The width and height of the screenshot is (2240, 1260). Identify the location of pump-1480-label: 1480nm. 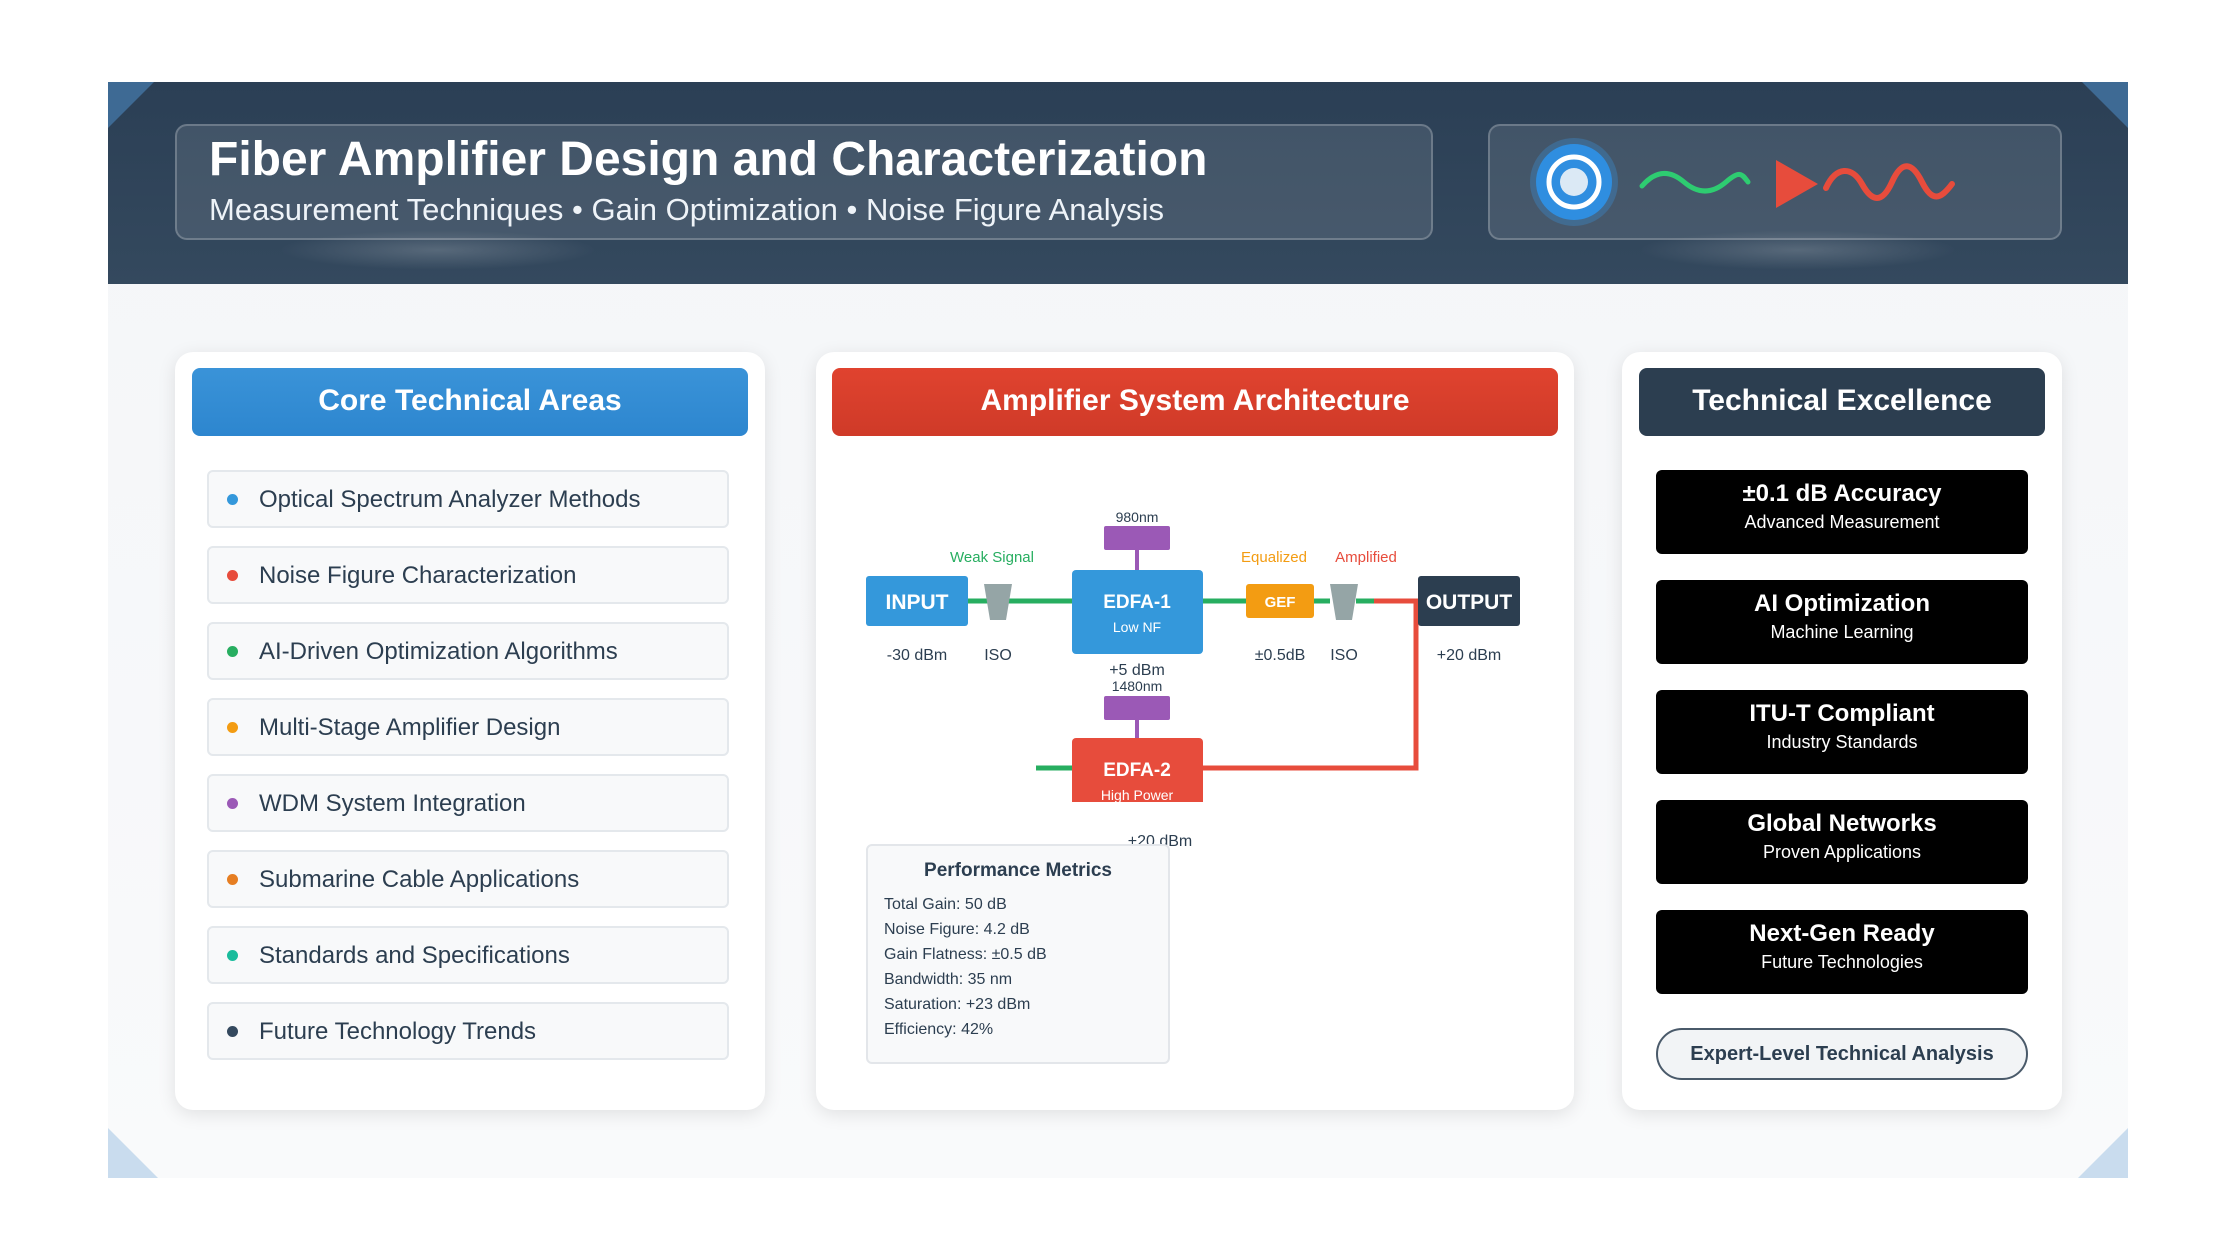
(1137, 686).